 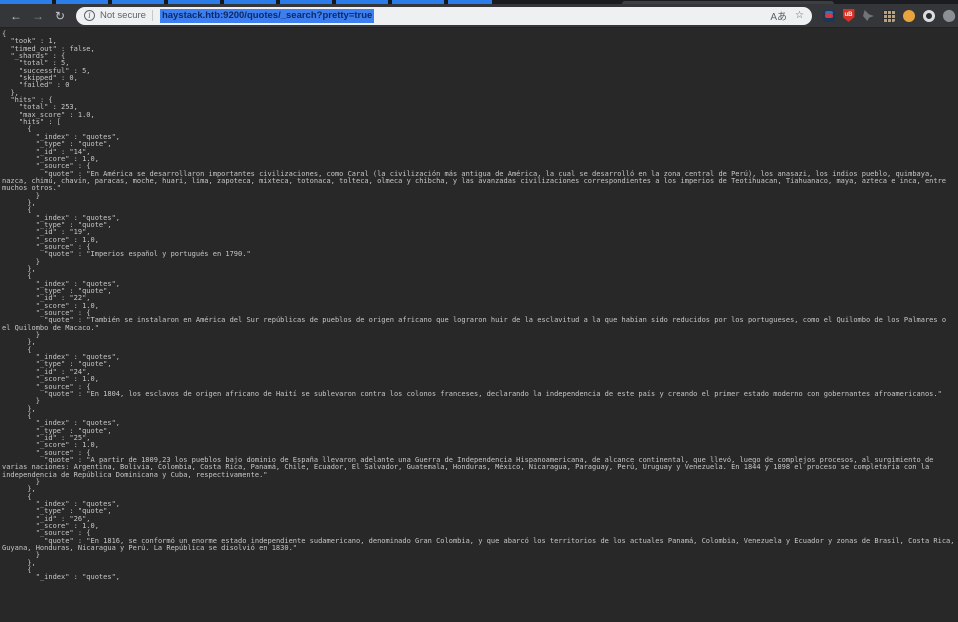 I want to click on extension-mask-icon, so click(x=828, y=15).